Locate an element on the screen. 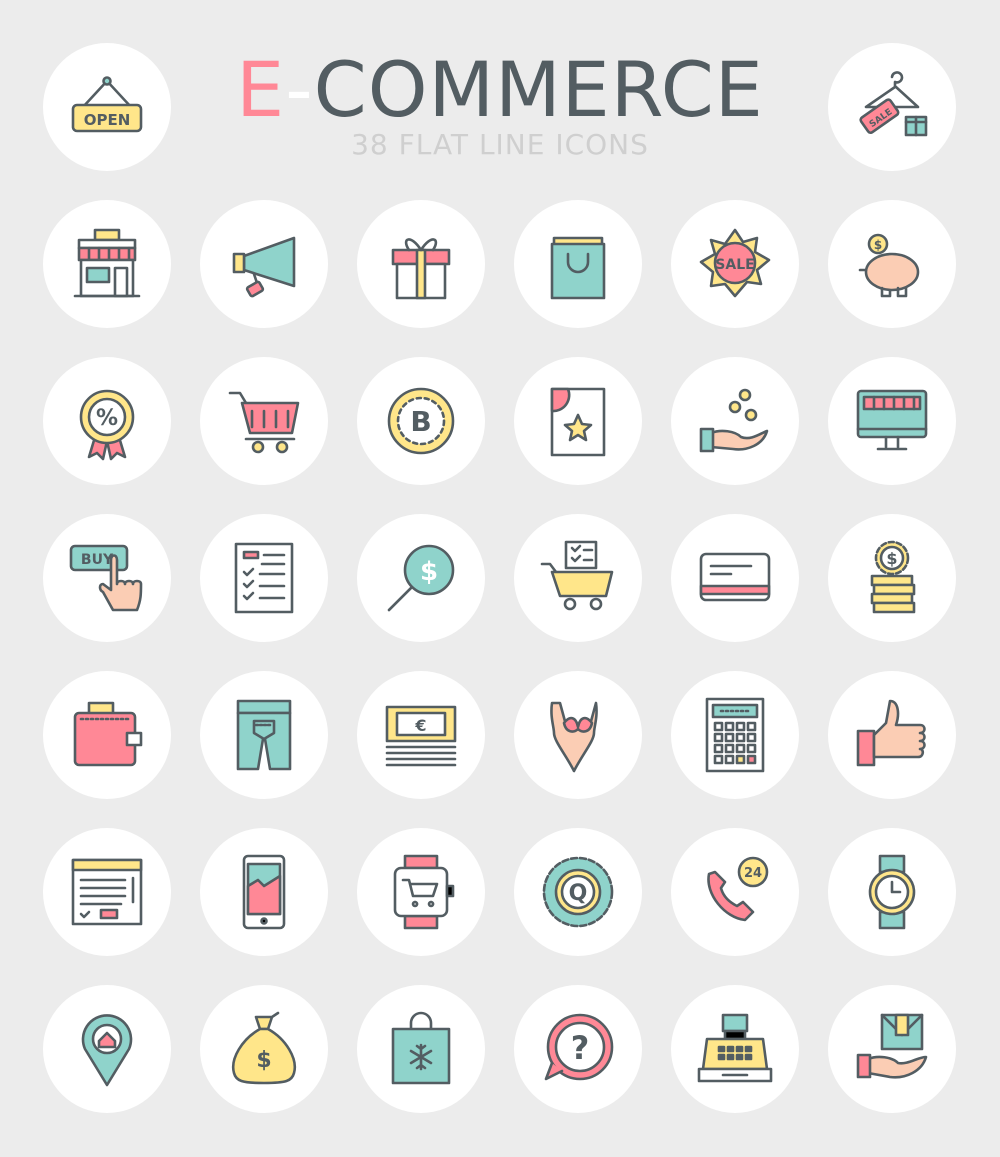 The height and width of the screenshot is (1157, 1000). icon-tile-hand-coins is located at coordinates (735, 421).